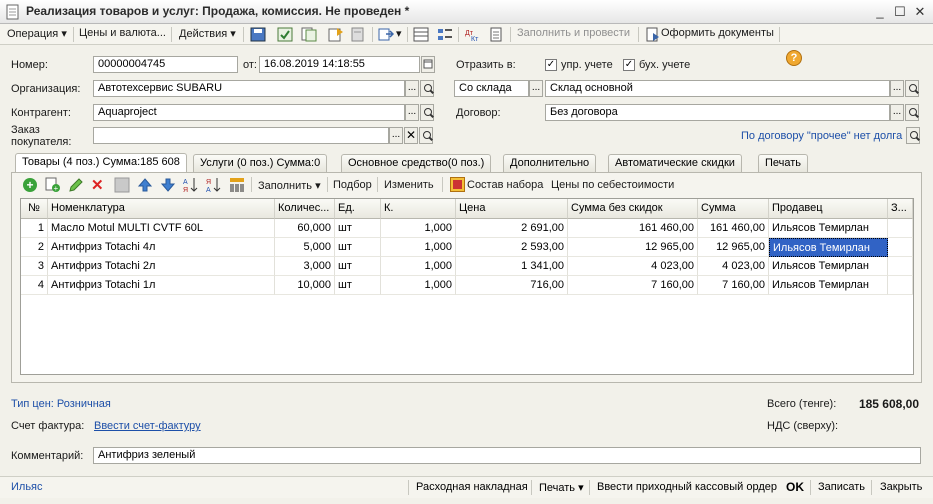  Describe the element at coordinates (733, 209) in the screenshot. I see `column-header: Сумма` at that location.